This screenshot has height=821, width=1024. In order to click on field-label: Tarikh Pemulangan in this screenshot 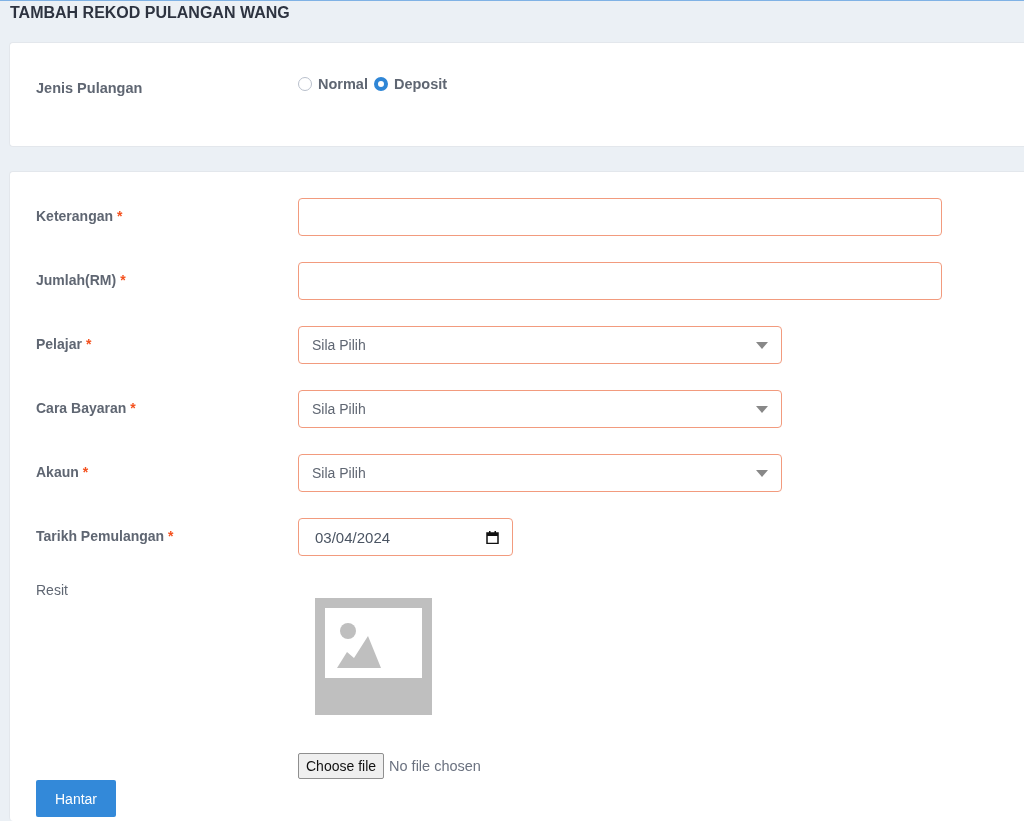, I will do `click(100, 536)`.